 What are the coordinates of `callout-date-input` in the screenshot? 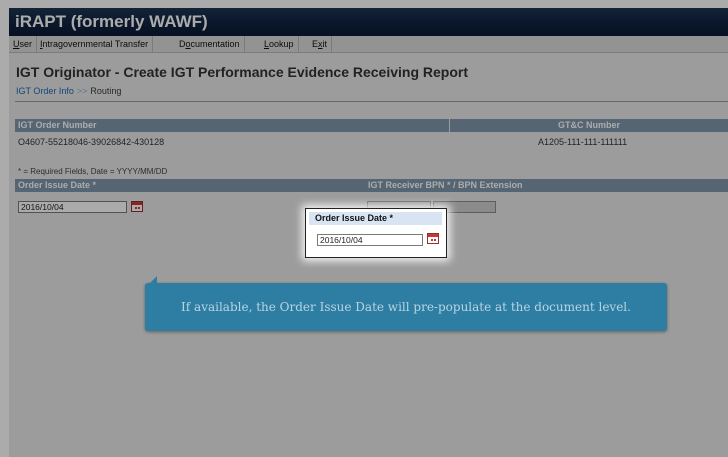 It's located at (370, 240).